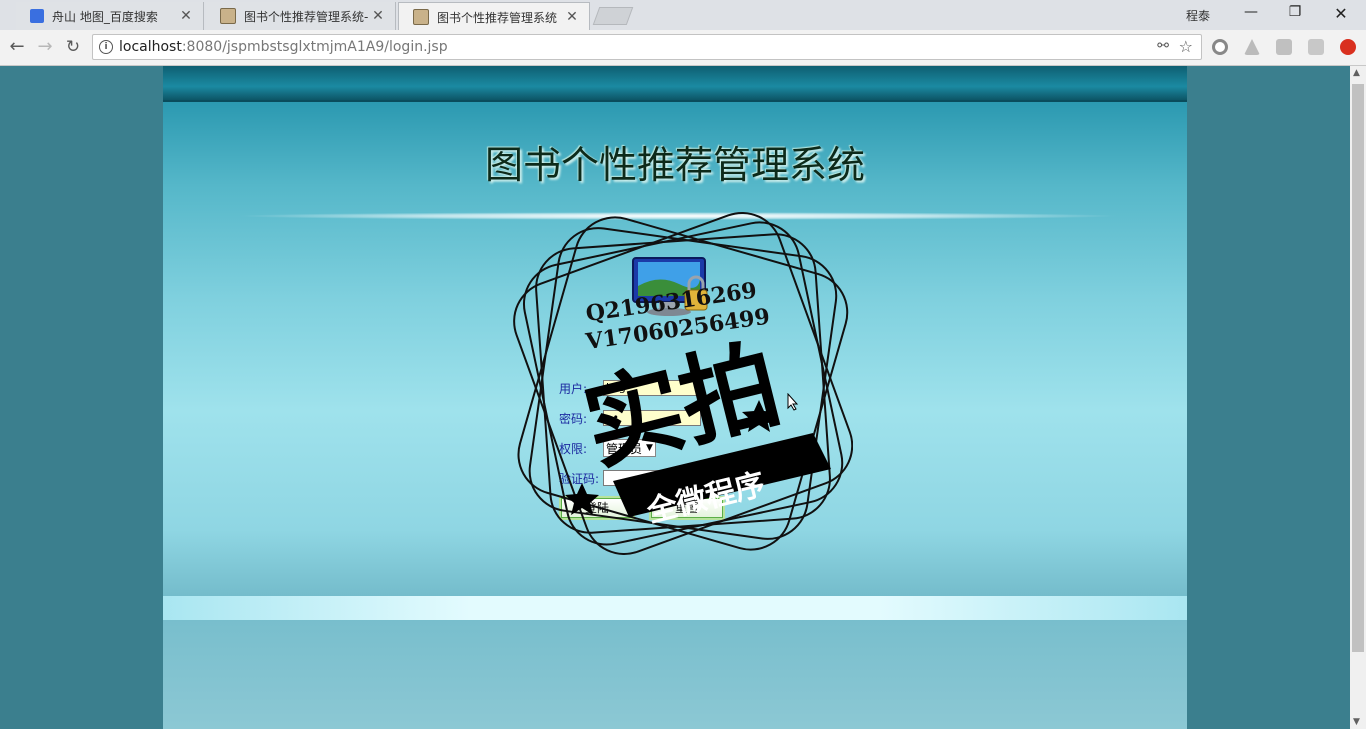  I want to click on extension-puzzle-icon, so click(1316, 47).